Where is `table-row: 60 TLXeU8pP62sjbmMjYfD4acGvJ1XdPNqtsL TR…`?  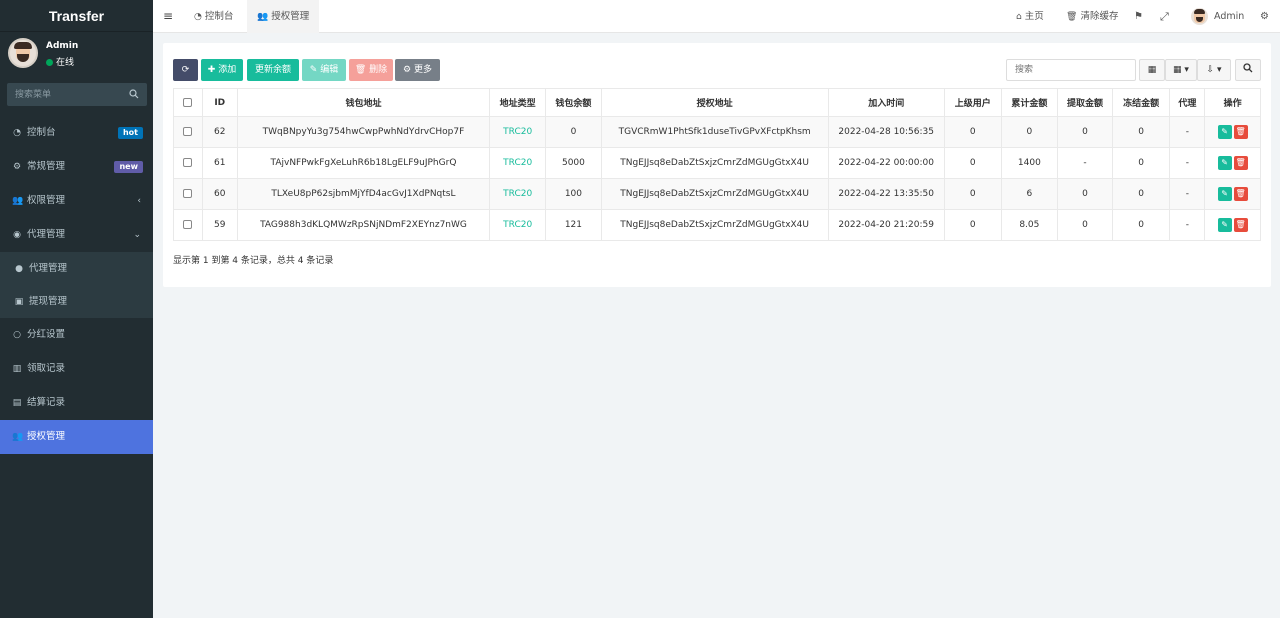 table-row: 60 TLXeU8pP62sjbmMjYfD4acGvJ1XdPNqtsL TR… is located at coordinates (717, 194).